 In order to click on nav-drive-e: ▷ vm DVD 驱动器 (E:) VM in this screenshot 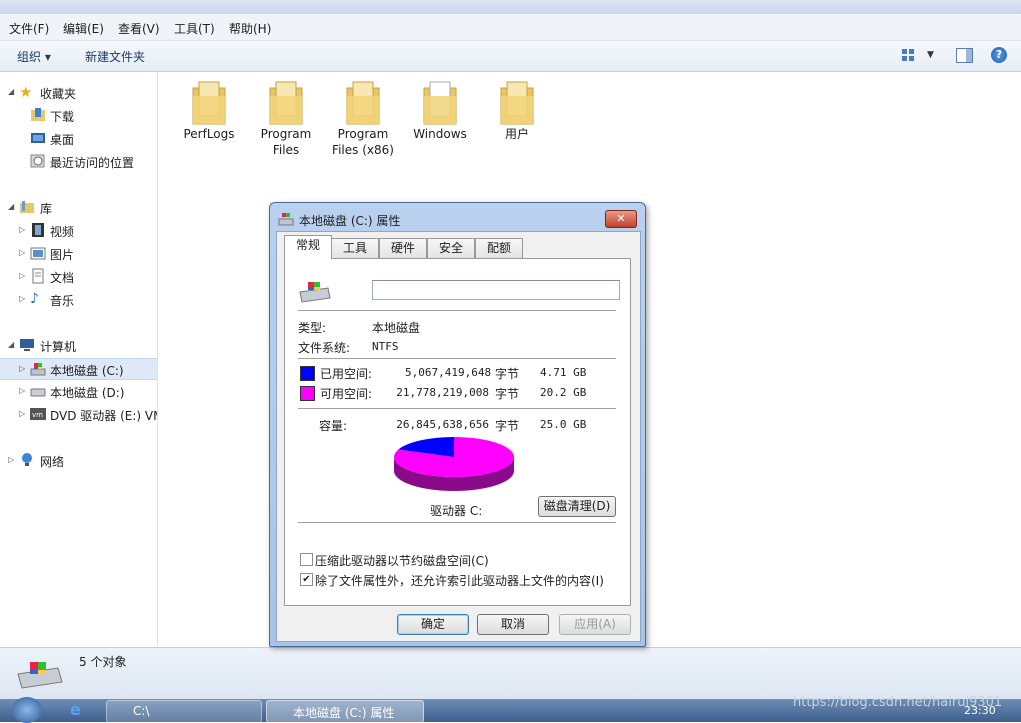, I will do `click(78, 414)`.